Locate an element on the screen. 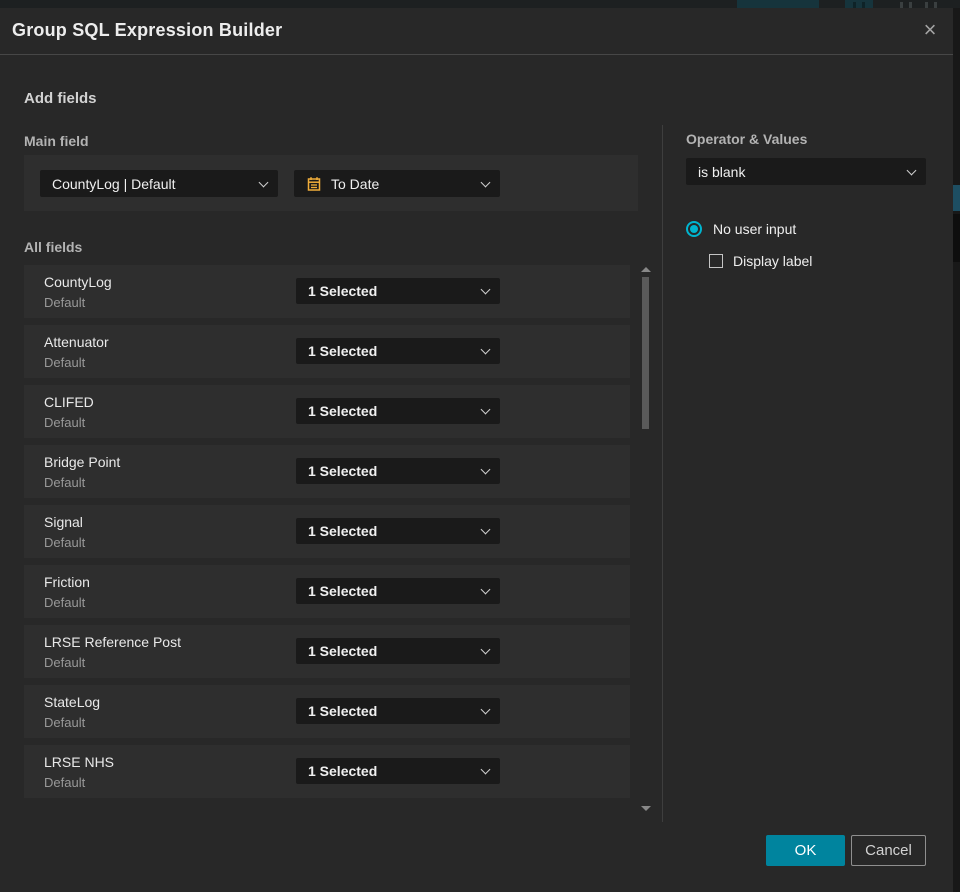 Image resolution: width=960 pixels, height=892 pixels. dialog-title: Group SQL Expression Builder is located at coordinates (147, 30).